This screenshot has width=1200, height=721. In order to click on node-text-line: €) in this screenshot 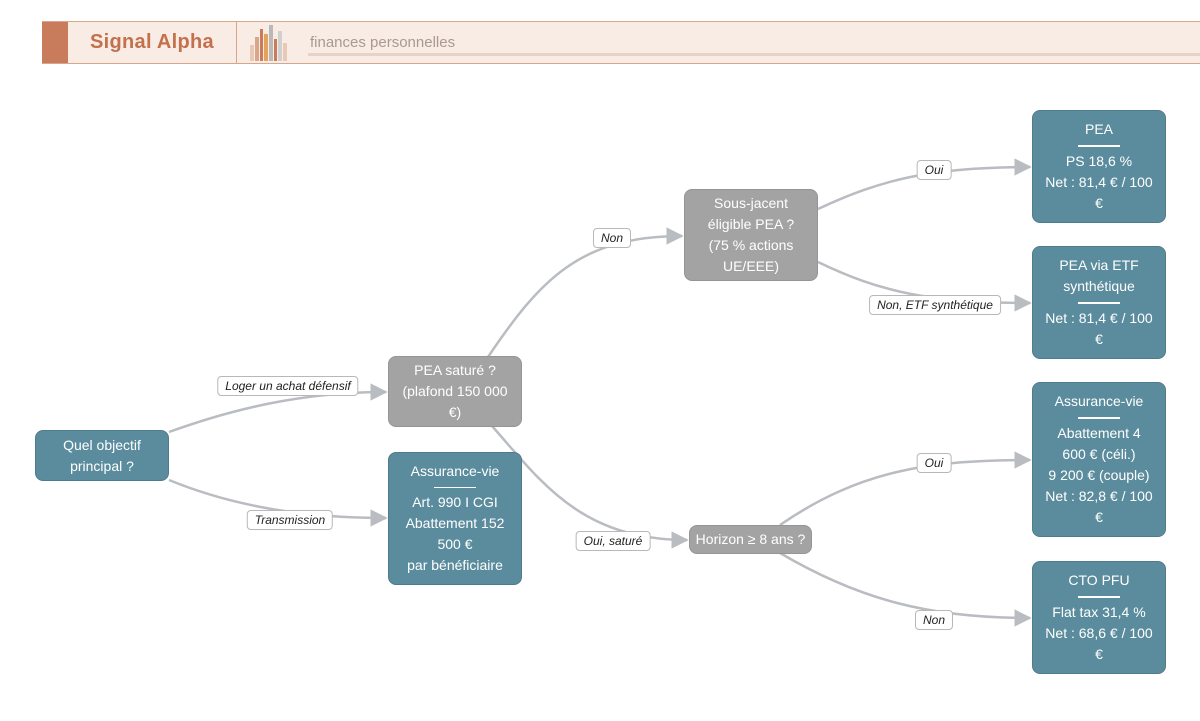, I will do `click(455, 412)`.